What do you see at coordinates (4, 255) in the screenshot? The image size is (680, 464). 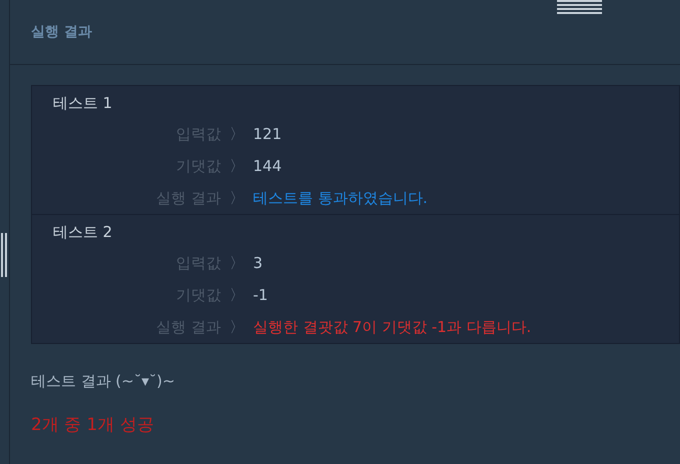 I see `resize-handle-icon` at bounding box center [4, 255].